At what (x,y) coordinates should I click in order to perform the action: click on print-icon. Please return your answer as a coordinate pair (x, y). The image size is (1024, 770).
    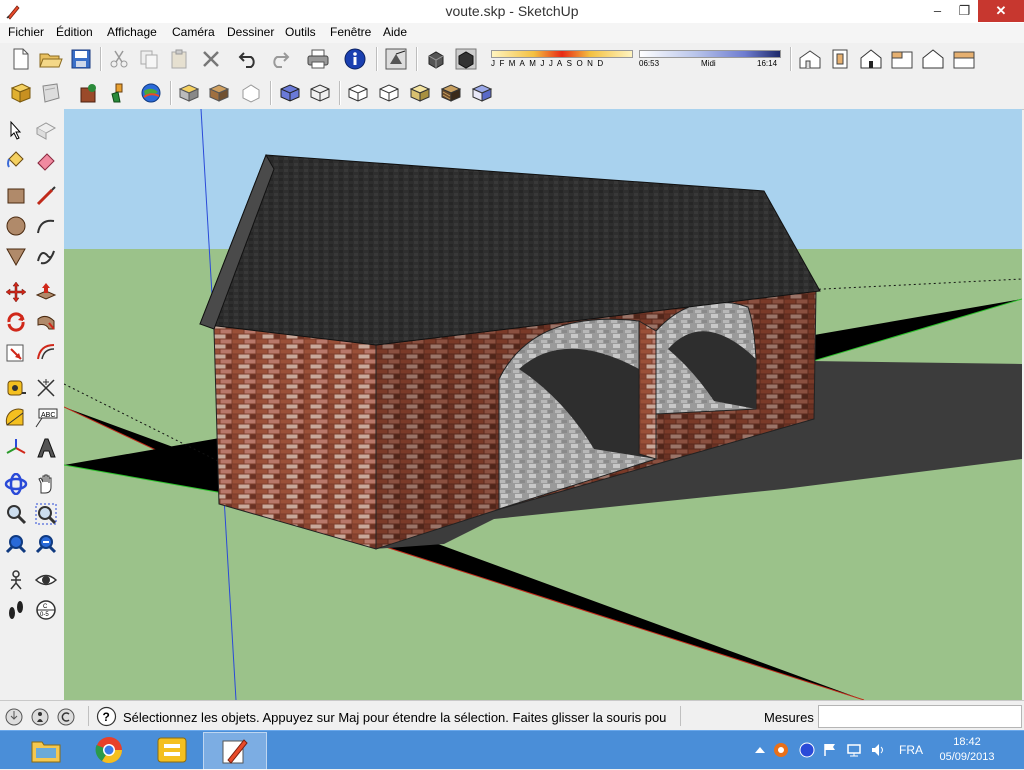
    Looking at the image, I should click on (318, 59).